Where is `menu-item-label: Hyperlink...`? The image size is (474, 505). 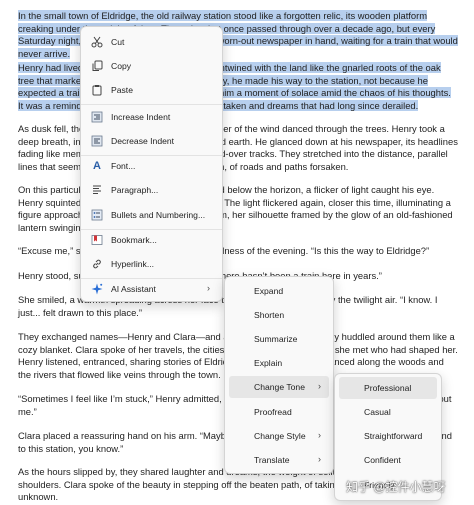
menu-item-label: Hyperlink... is located at coordinates (132, 264).